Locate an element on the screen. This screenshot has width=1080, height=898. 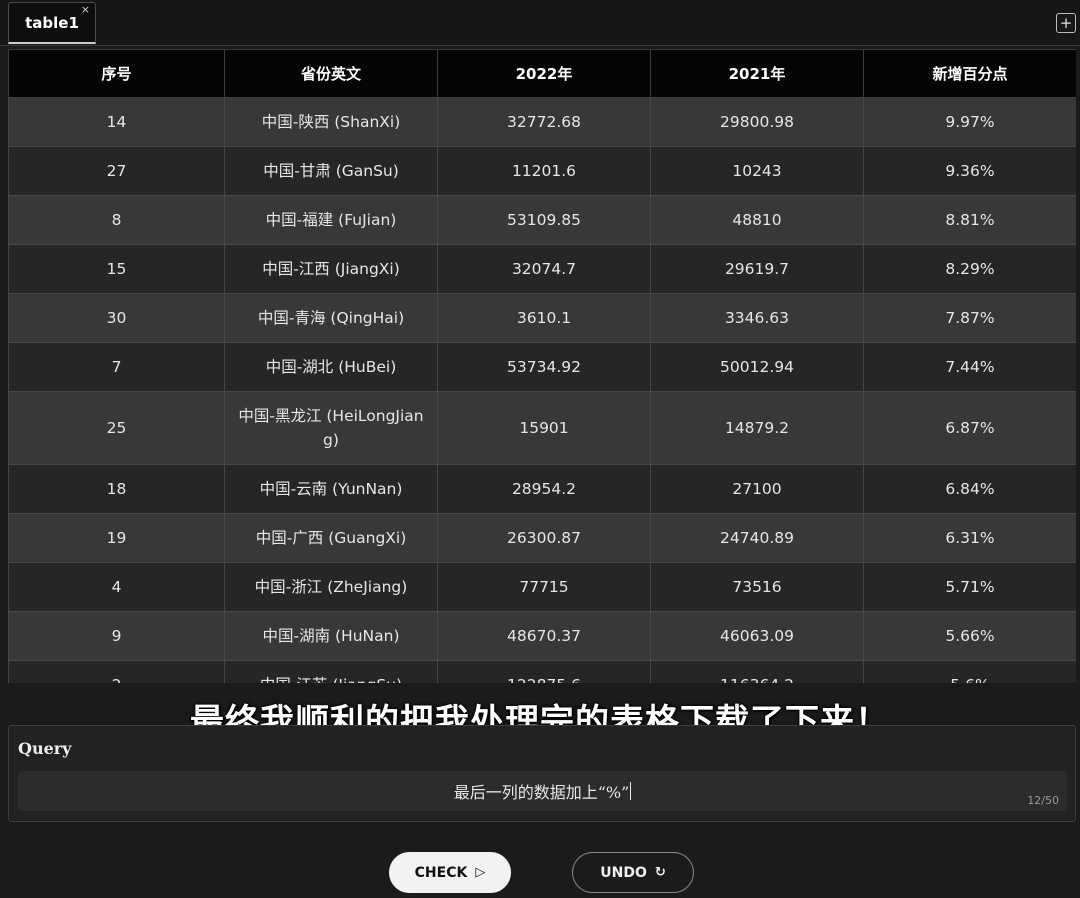
table-cell: 27 is located at coordinates (116, 171).